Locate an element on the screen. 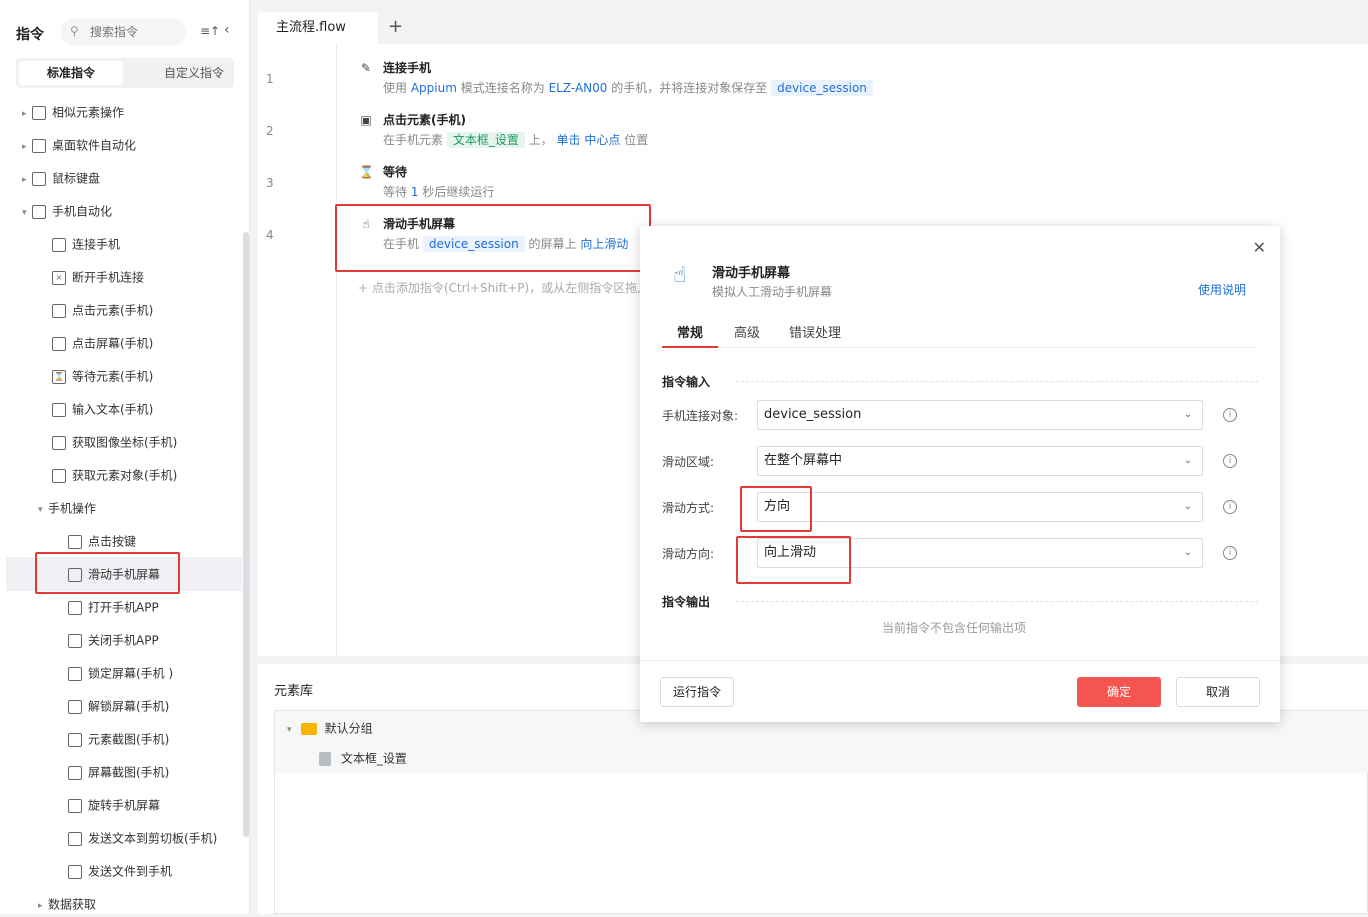 This screenshot has height=917, width=1368. run-command-button: 运行指令 is located at coordinates (697, 692).